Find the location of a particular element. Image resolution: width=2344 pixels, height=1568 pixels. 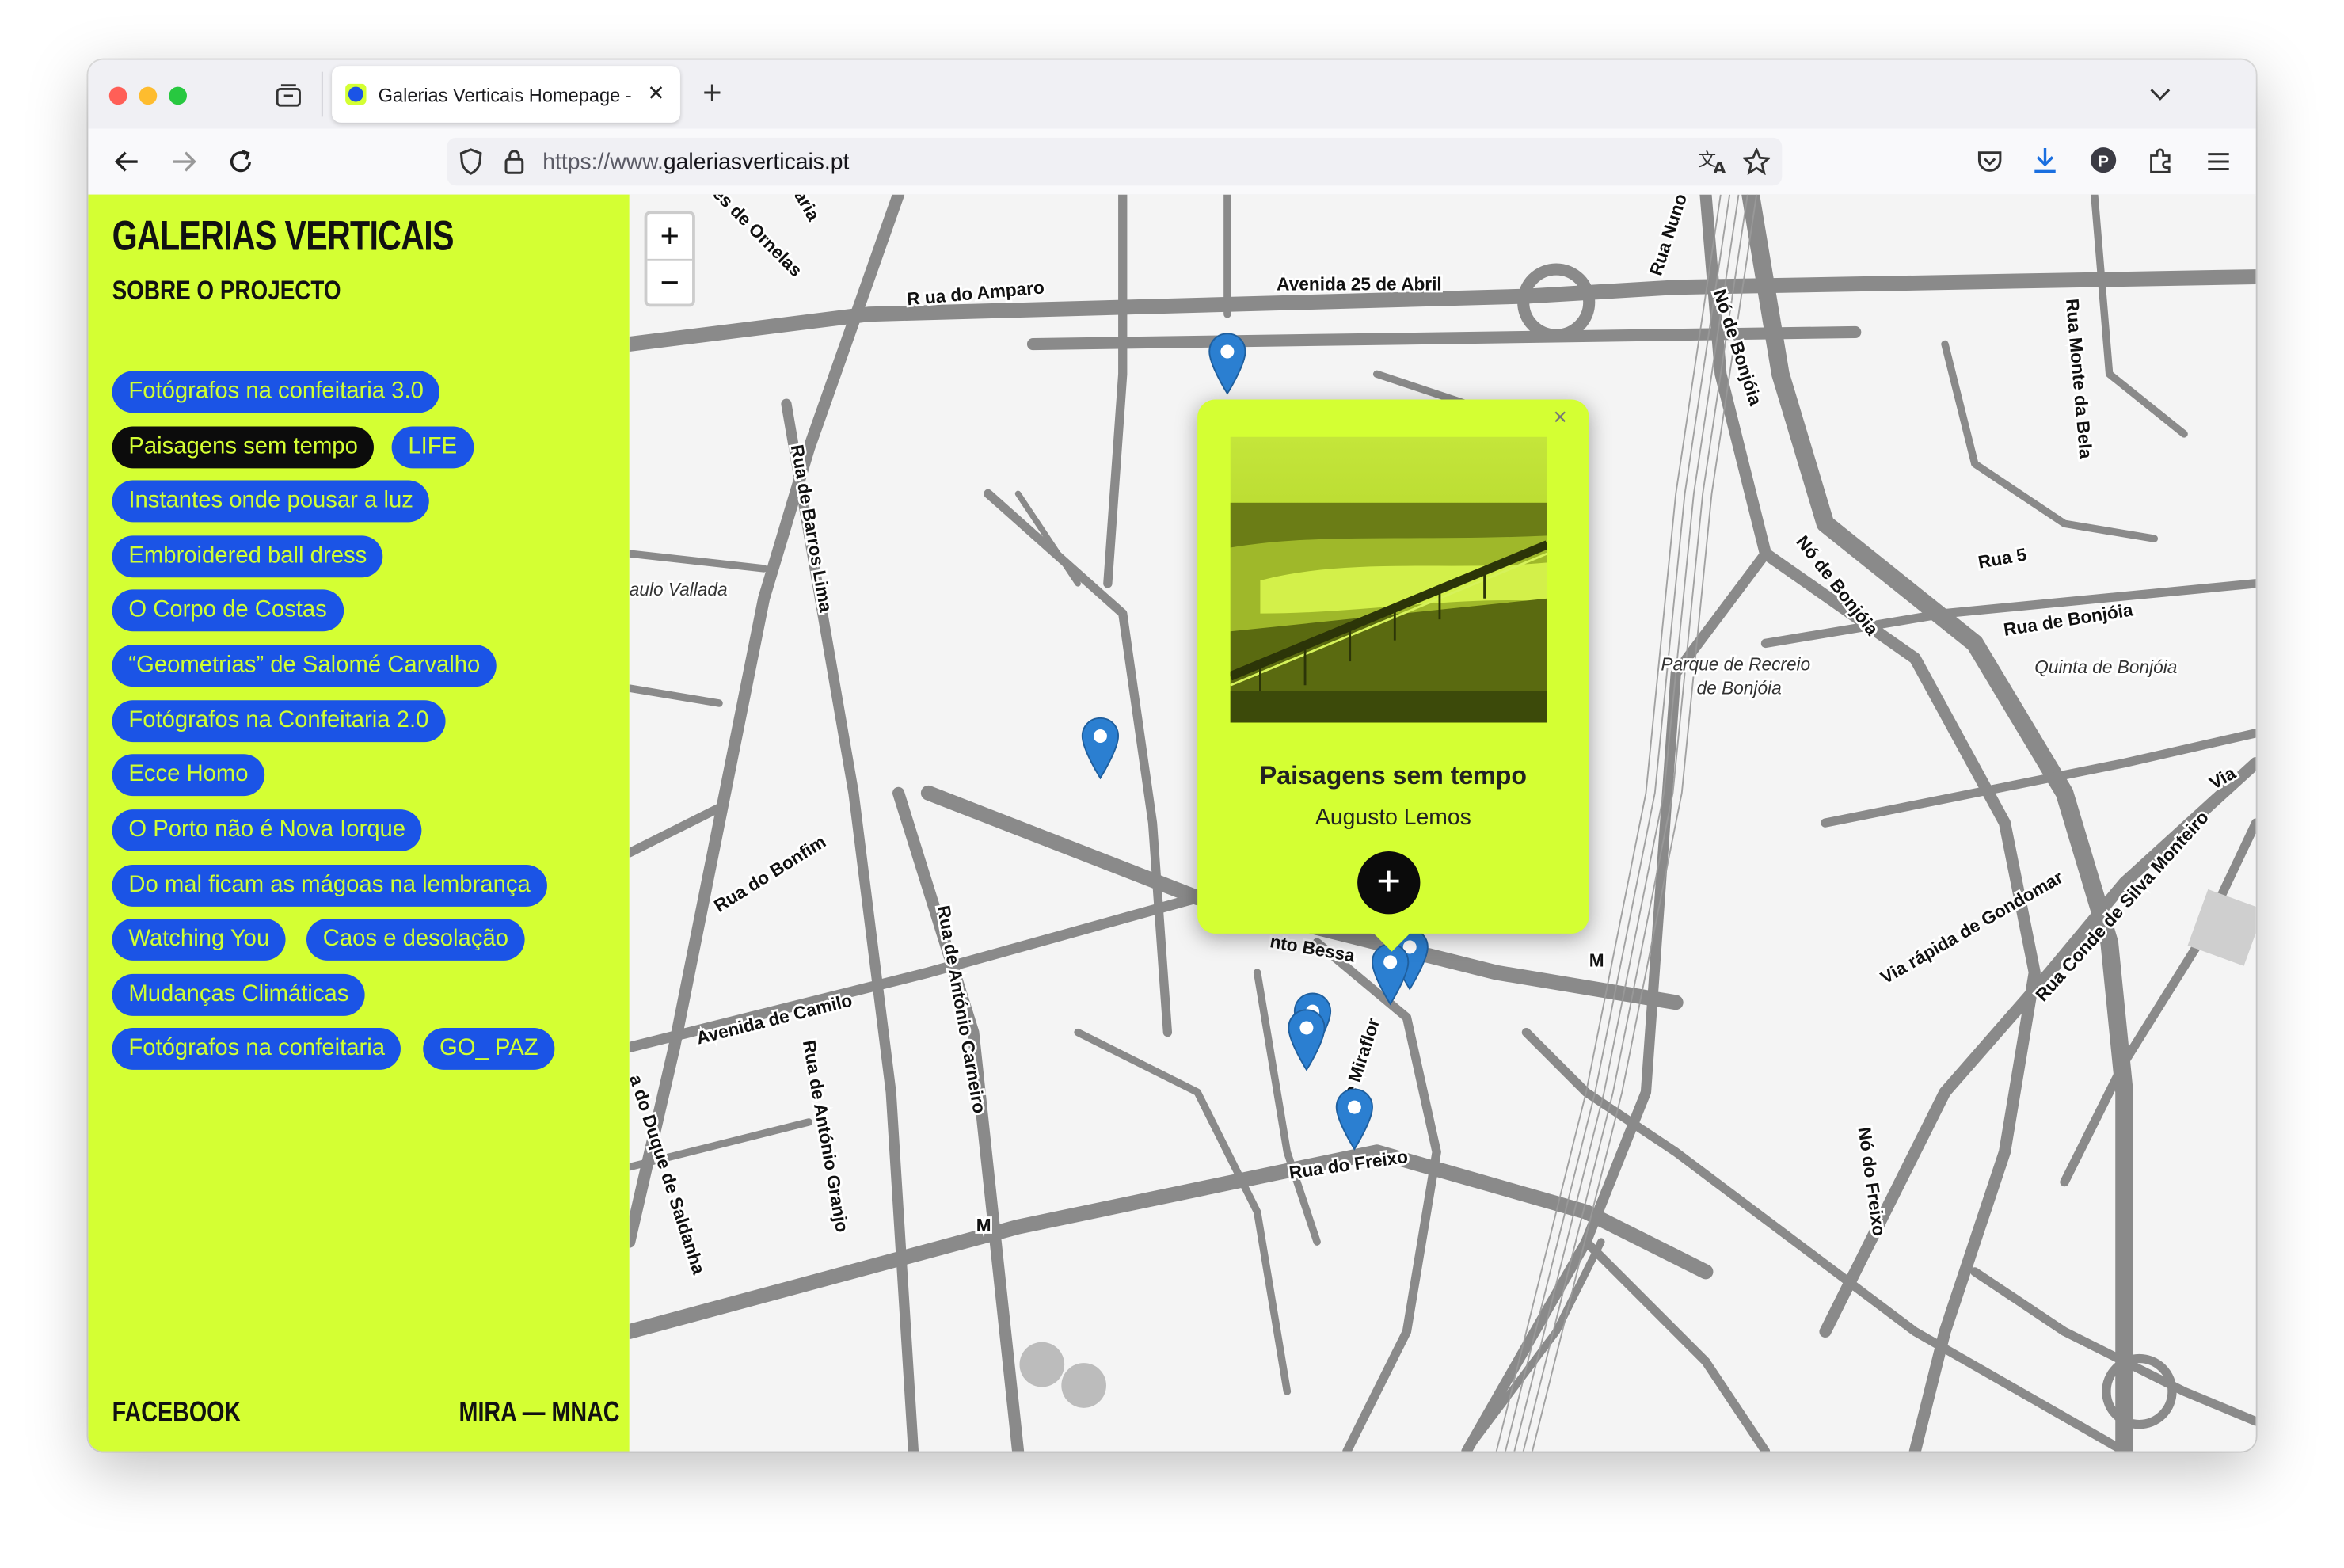

url-text: https://www.galeriasverticais.pt is located at coordinates (695, 162).